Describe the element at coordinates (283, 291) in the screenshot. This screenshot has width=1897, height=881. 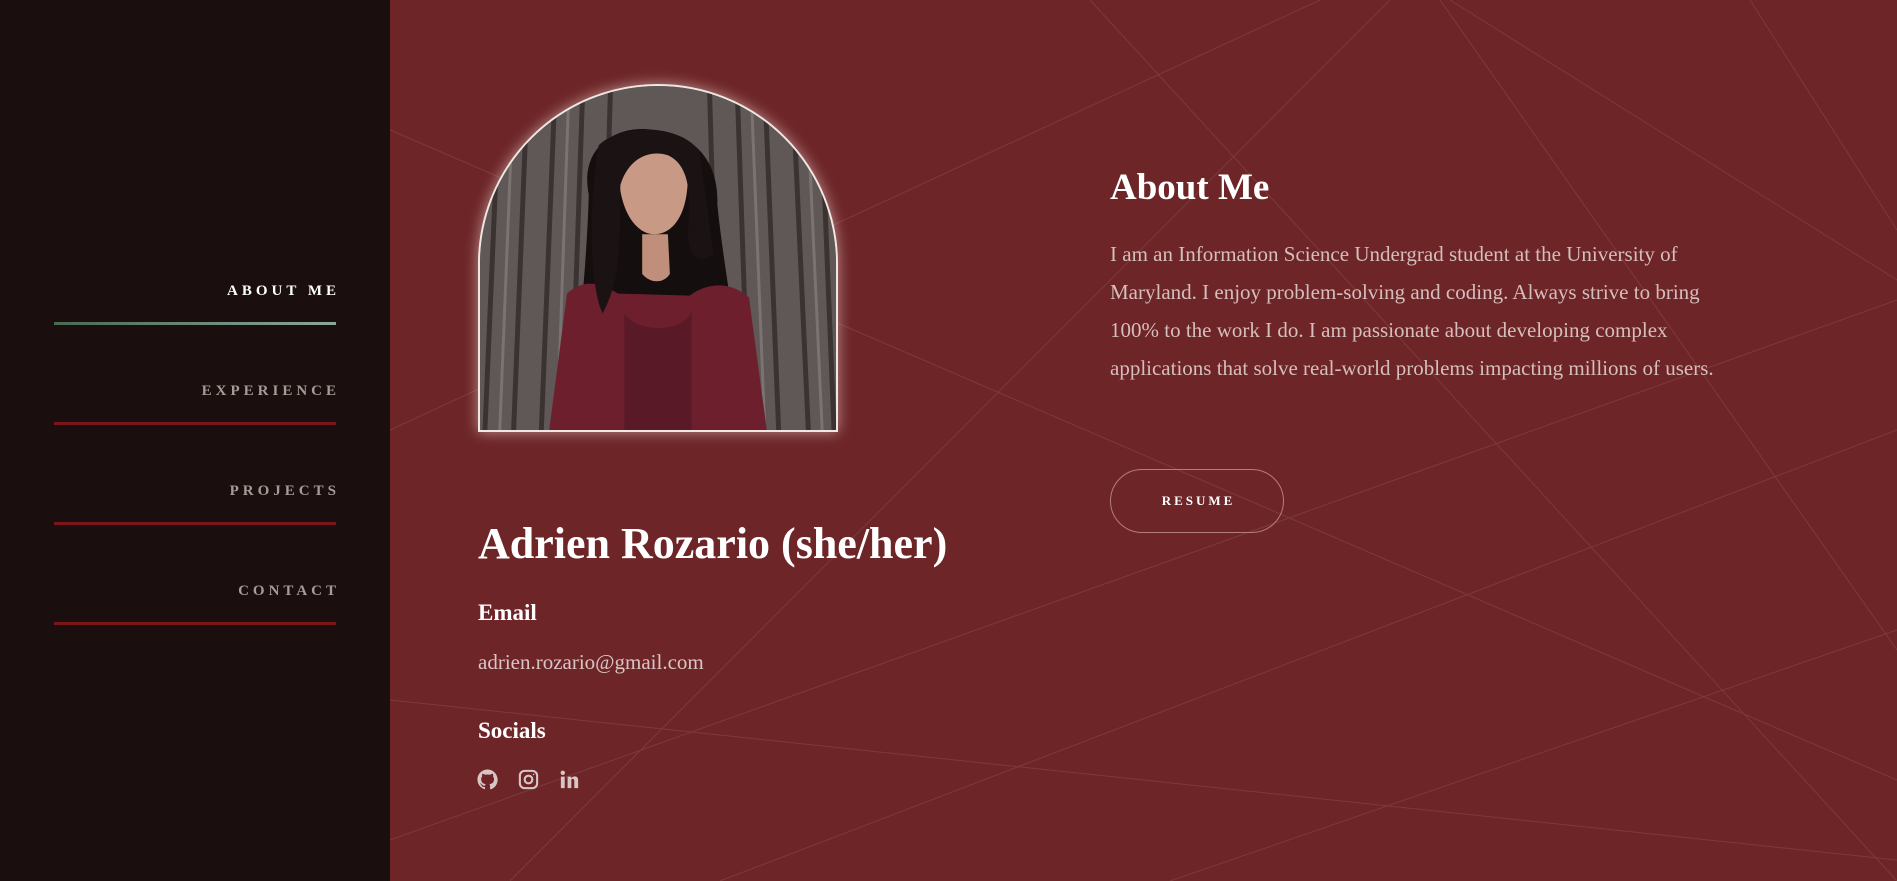
I see `nav-item-label: ABOUT ME` at that location.